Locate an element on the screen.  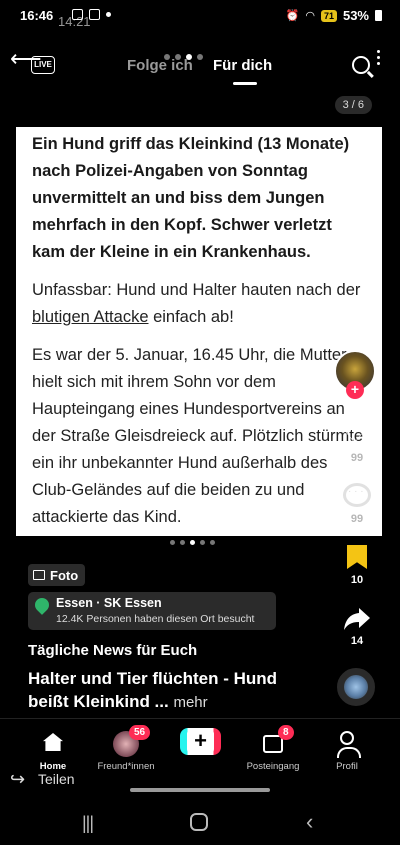
gallery-notification-icon is located at coordinates (94, 14).